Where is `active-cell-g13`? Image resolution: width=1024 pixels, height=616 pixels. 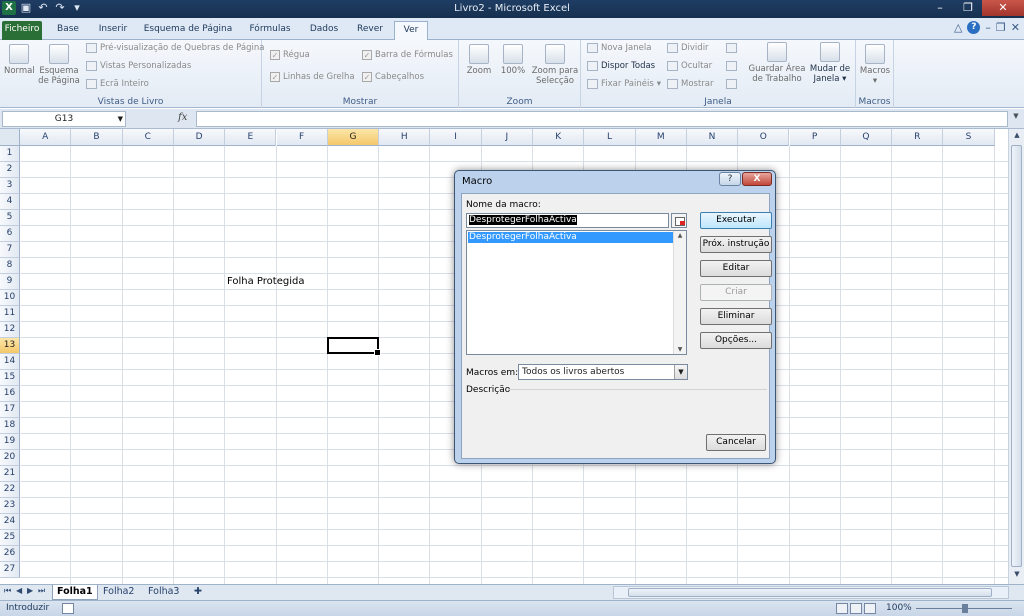
active-cell-g13 is located at coordinates (354, 346).